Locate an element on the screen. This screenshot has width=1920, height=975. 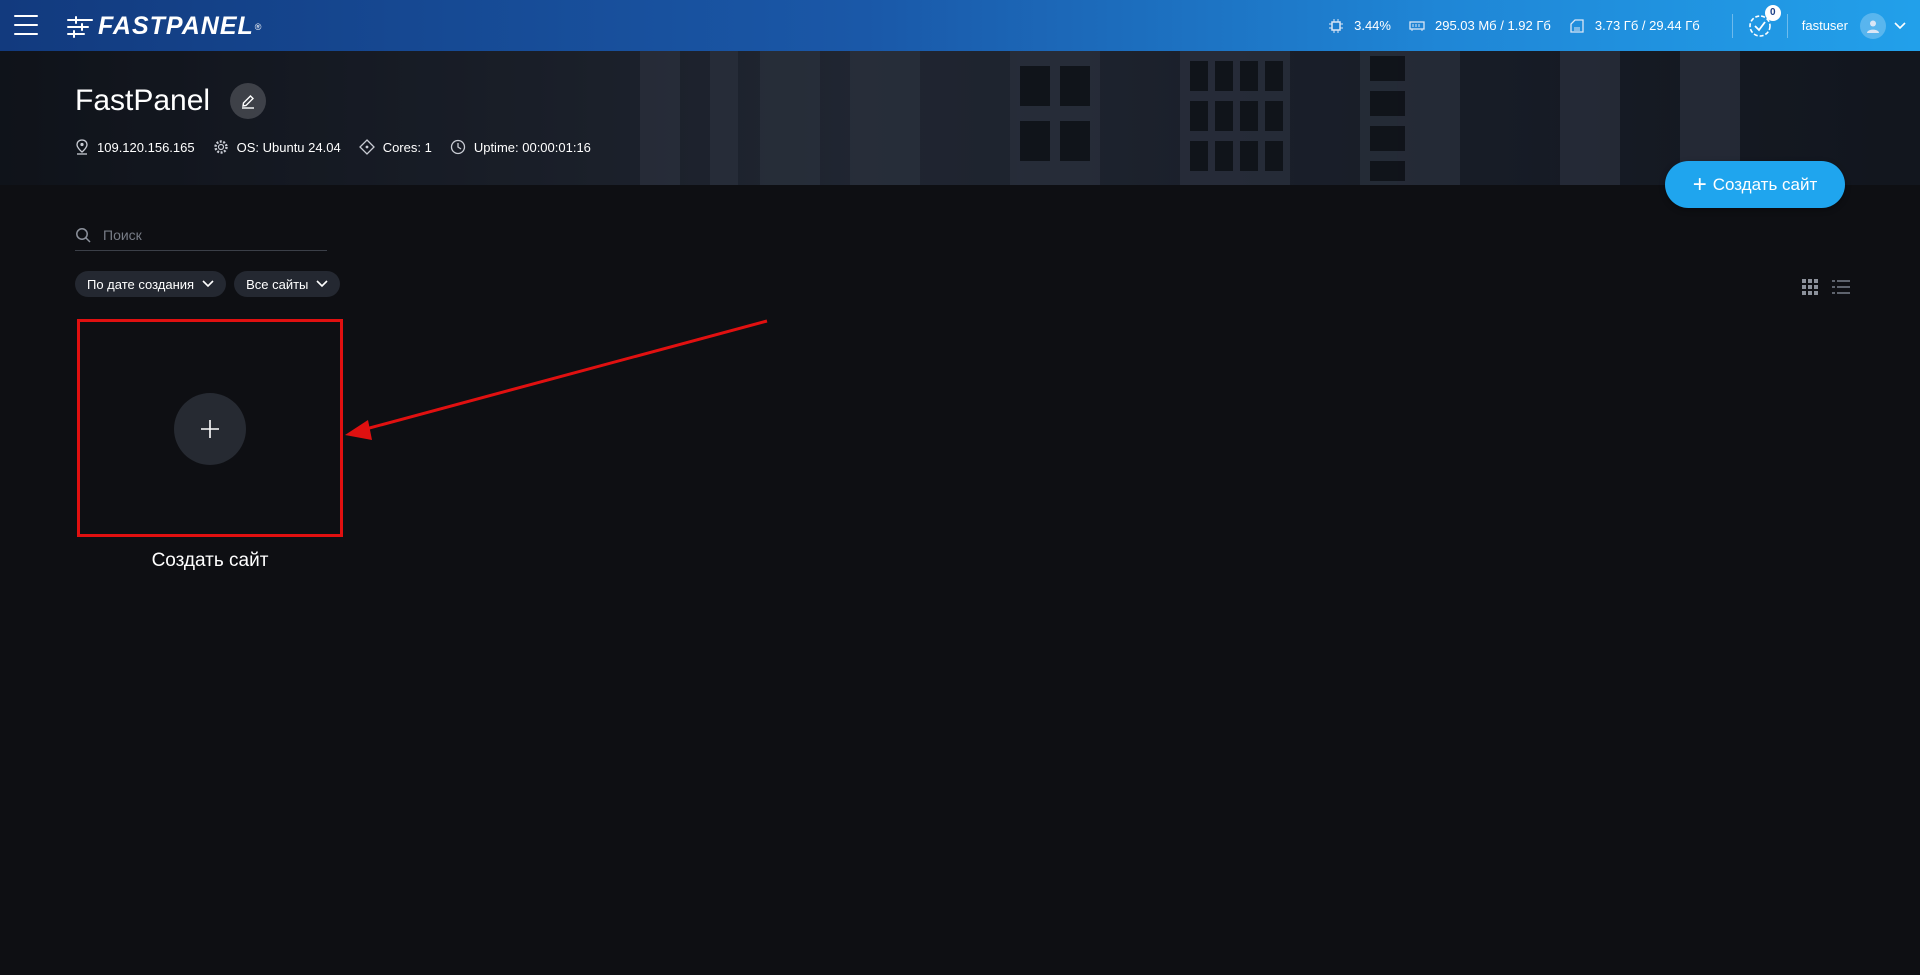
create-site-button: + Создать сайт is located at coordinates (1755, 184).